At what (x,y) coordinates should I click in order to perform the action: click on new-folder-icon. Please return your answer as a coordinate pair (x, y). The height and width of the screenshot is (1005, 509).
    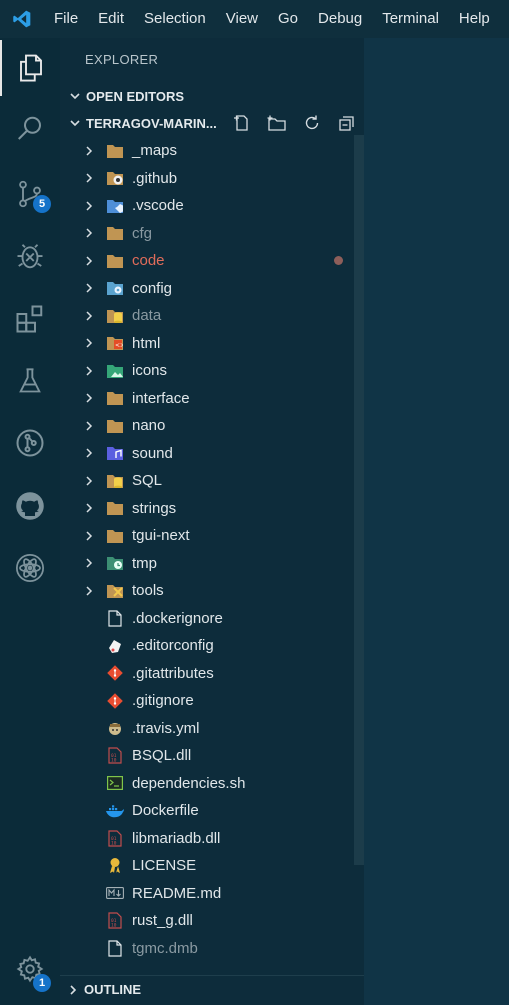
    Looking at the image, I should click on (277, 123).